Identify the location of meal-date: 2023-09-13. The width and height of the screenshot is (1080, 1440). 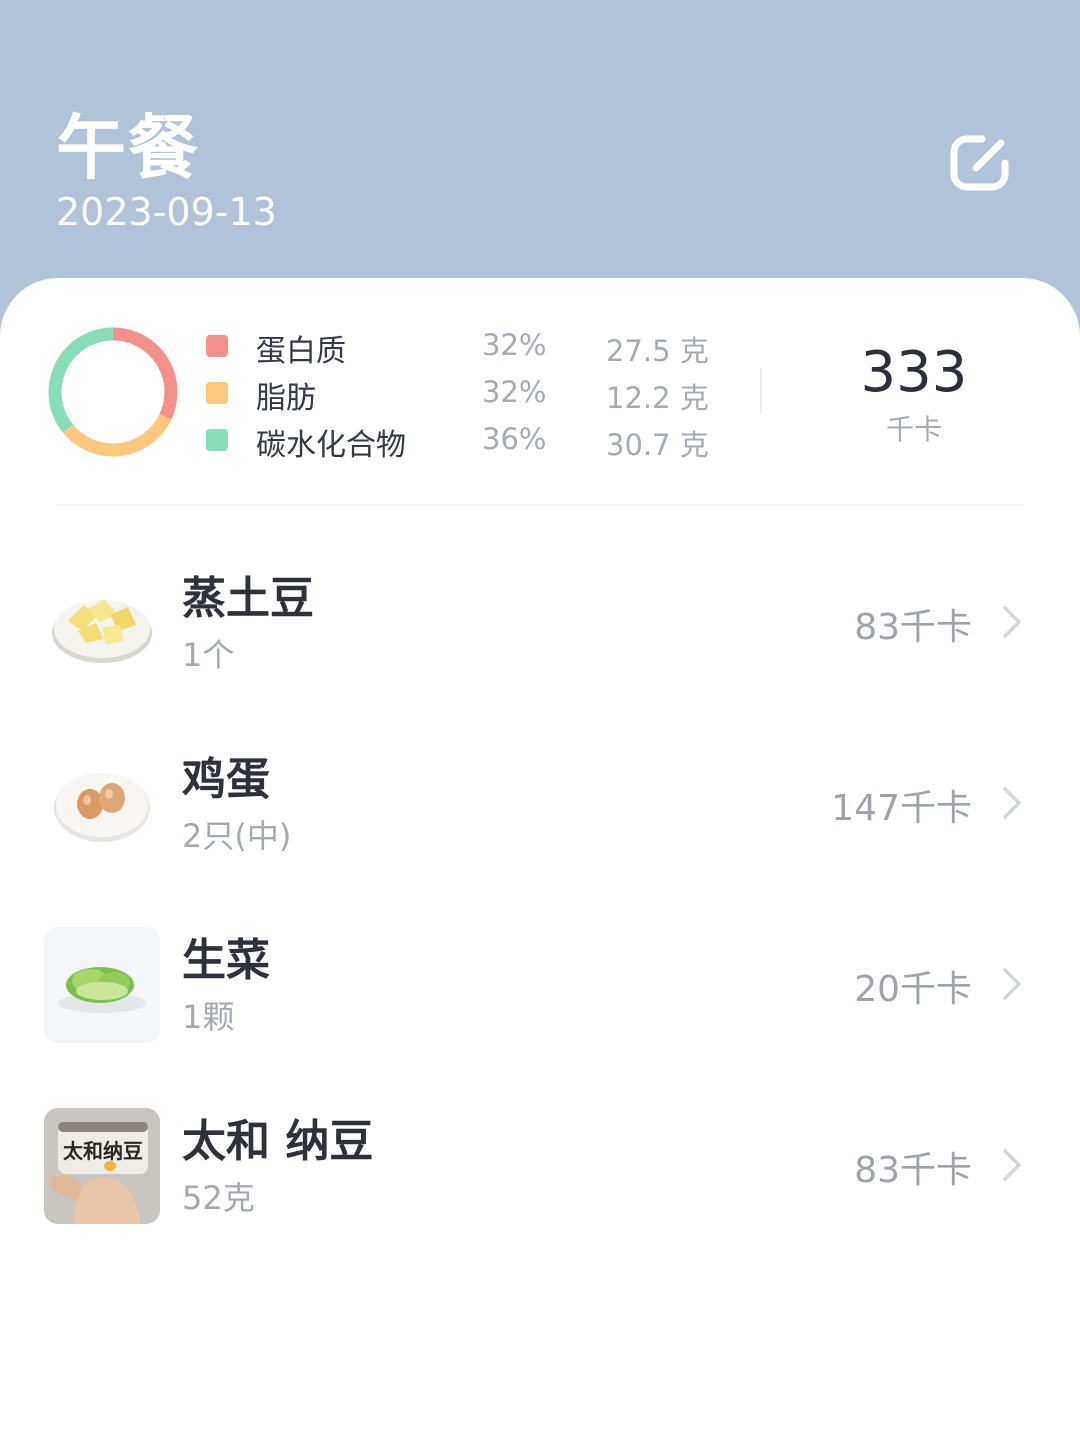
(166, 212).